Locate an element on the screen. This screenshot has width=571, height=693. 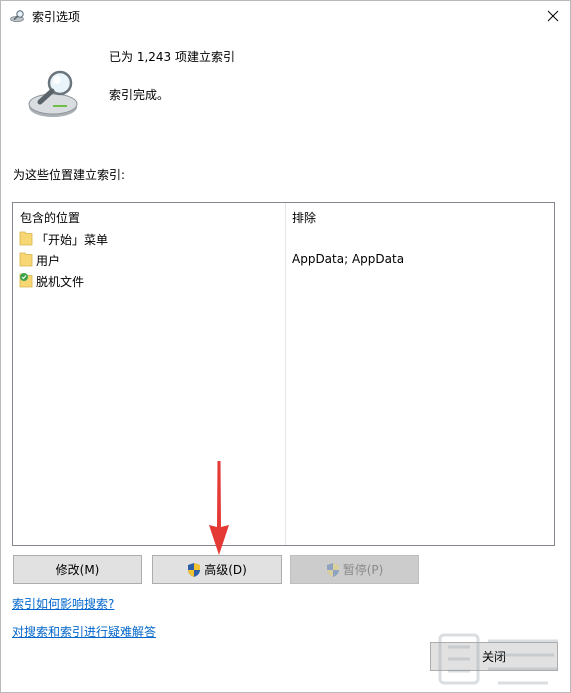
modify-button-label: 修改(M) is located at coordinates (77, 570).